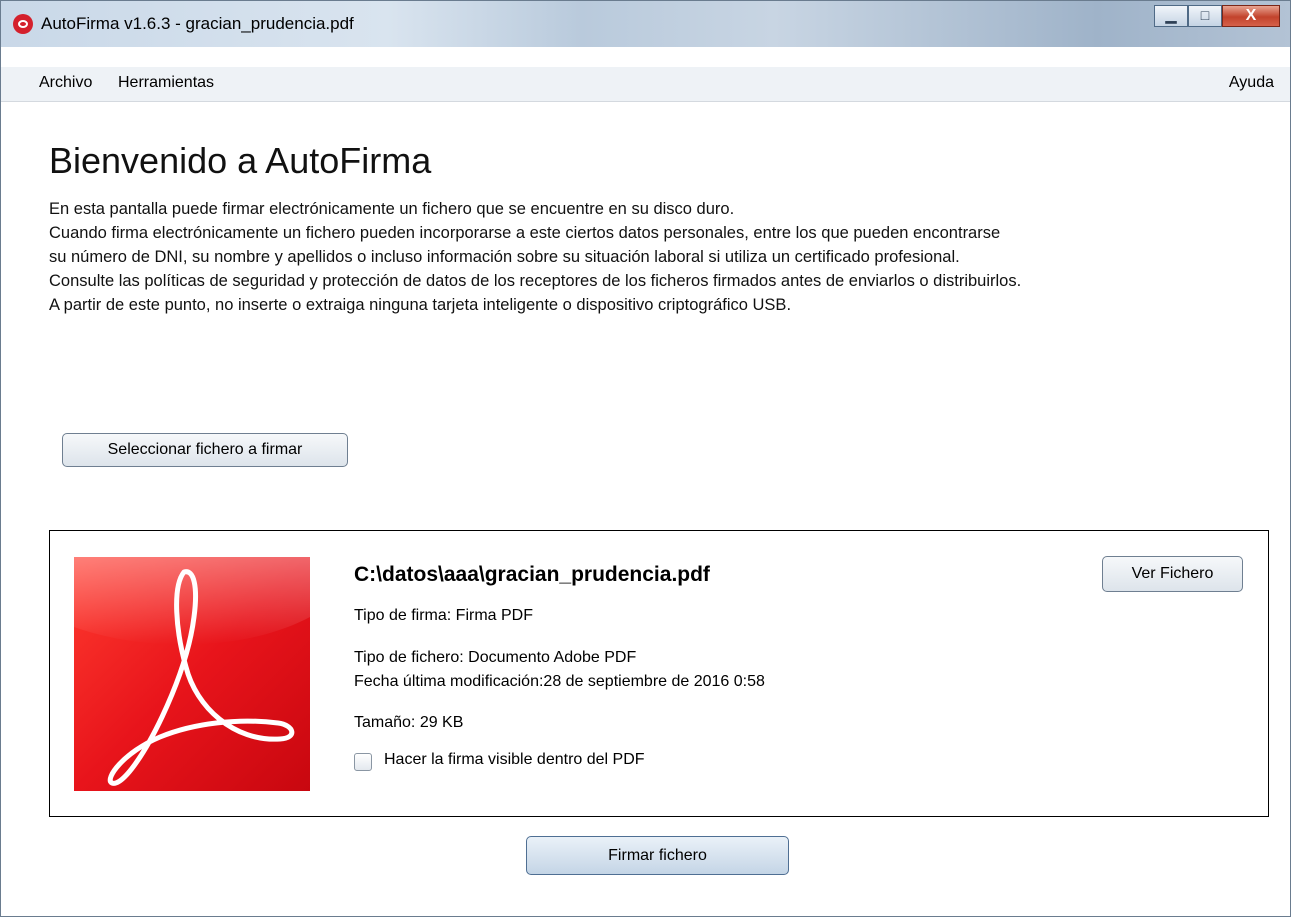 The image size is (1291, 917). What do you see at coordinates (205, 450) in the screenshot?
I see `select-file-button: Seleccionar fichero a firmar` at bounding box center [205, 450].